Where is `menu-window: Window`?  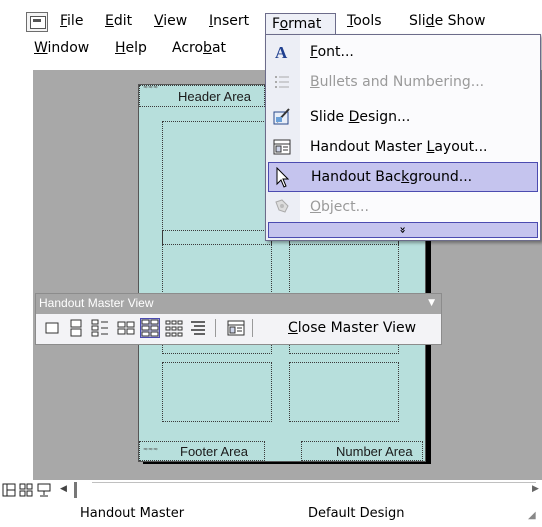
menu-window: Window is located at coordinates (61, 48).